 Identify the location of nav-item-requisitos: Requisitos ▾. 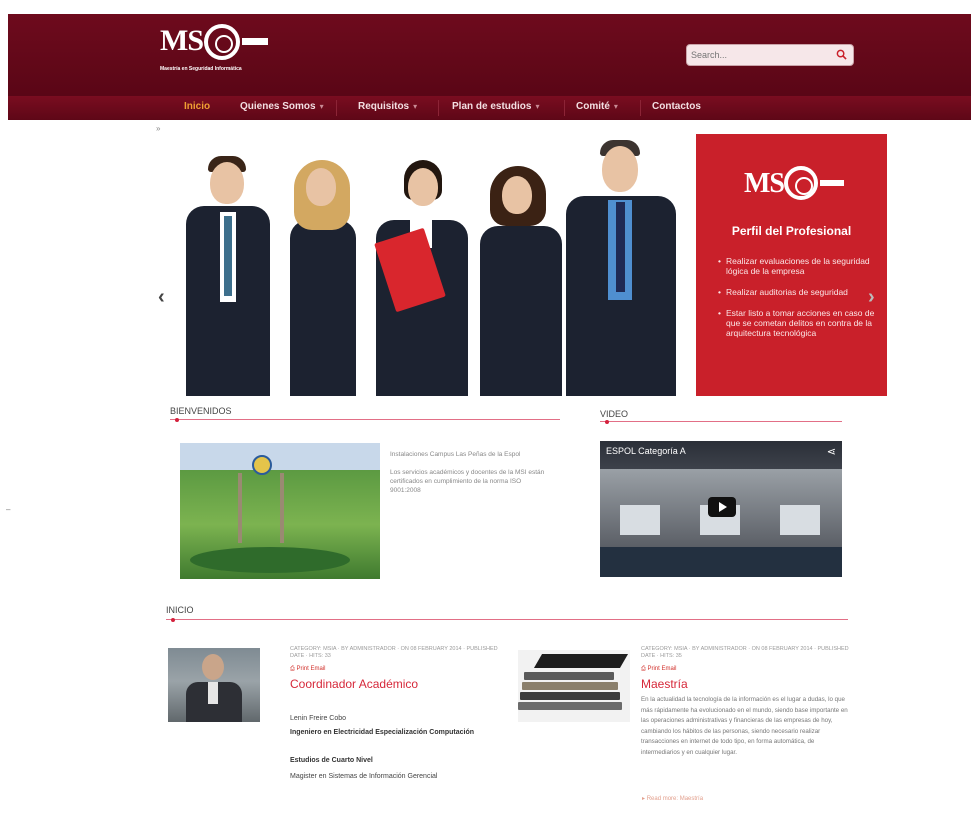
(387, 106).